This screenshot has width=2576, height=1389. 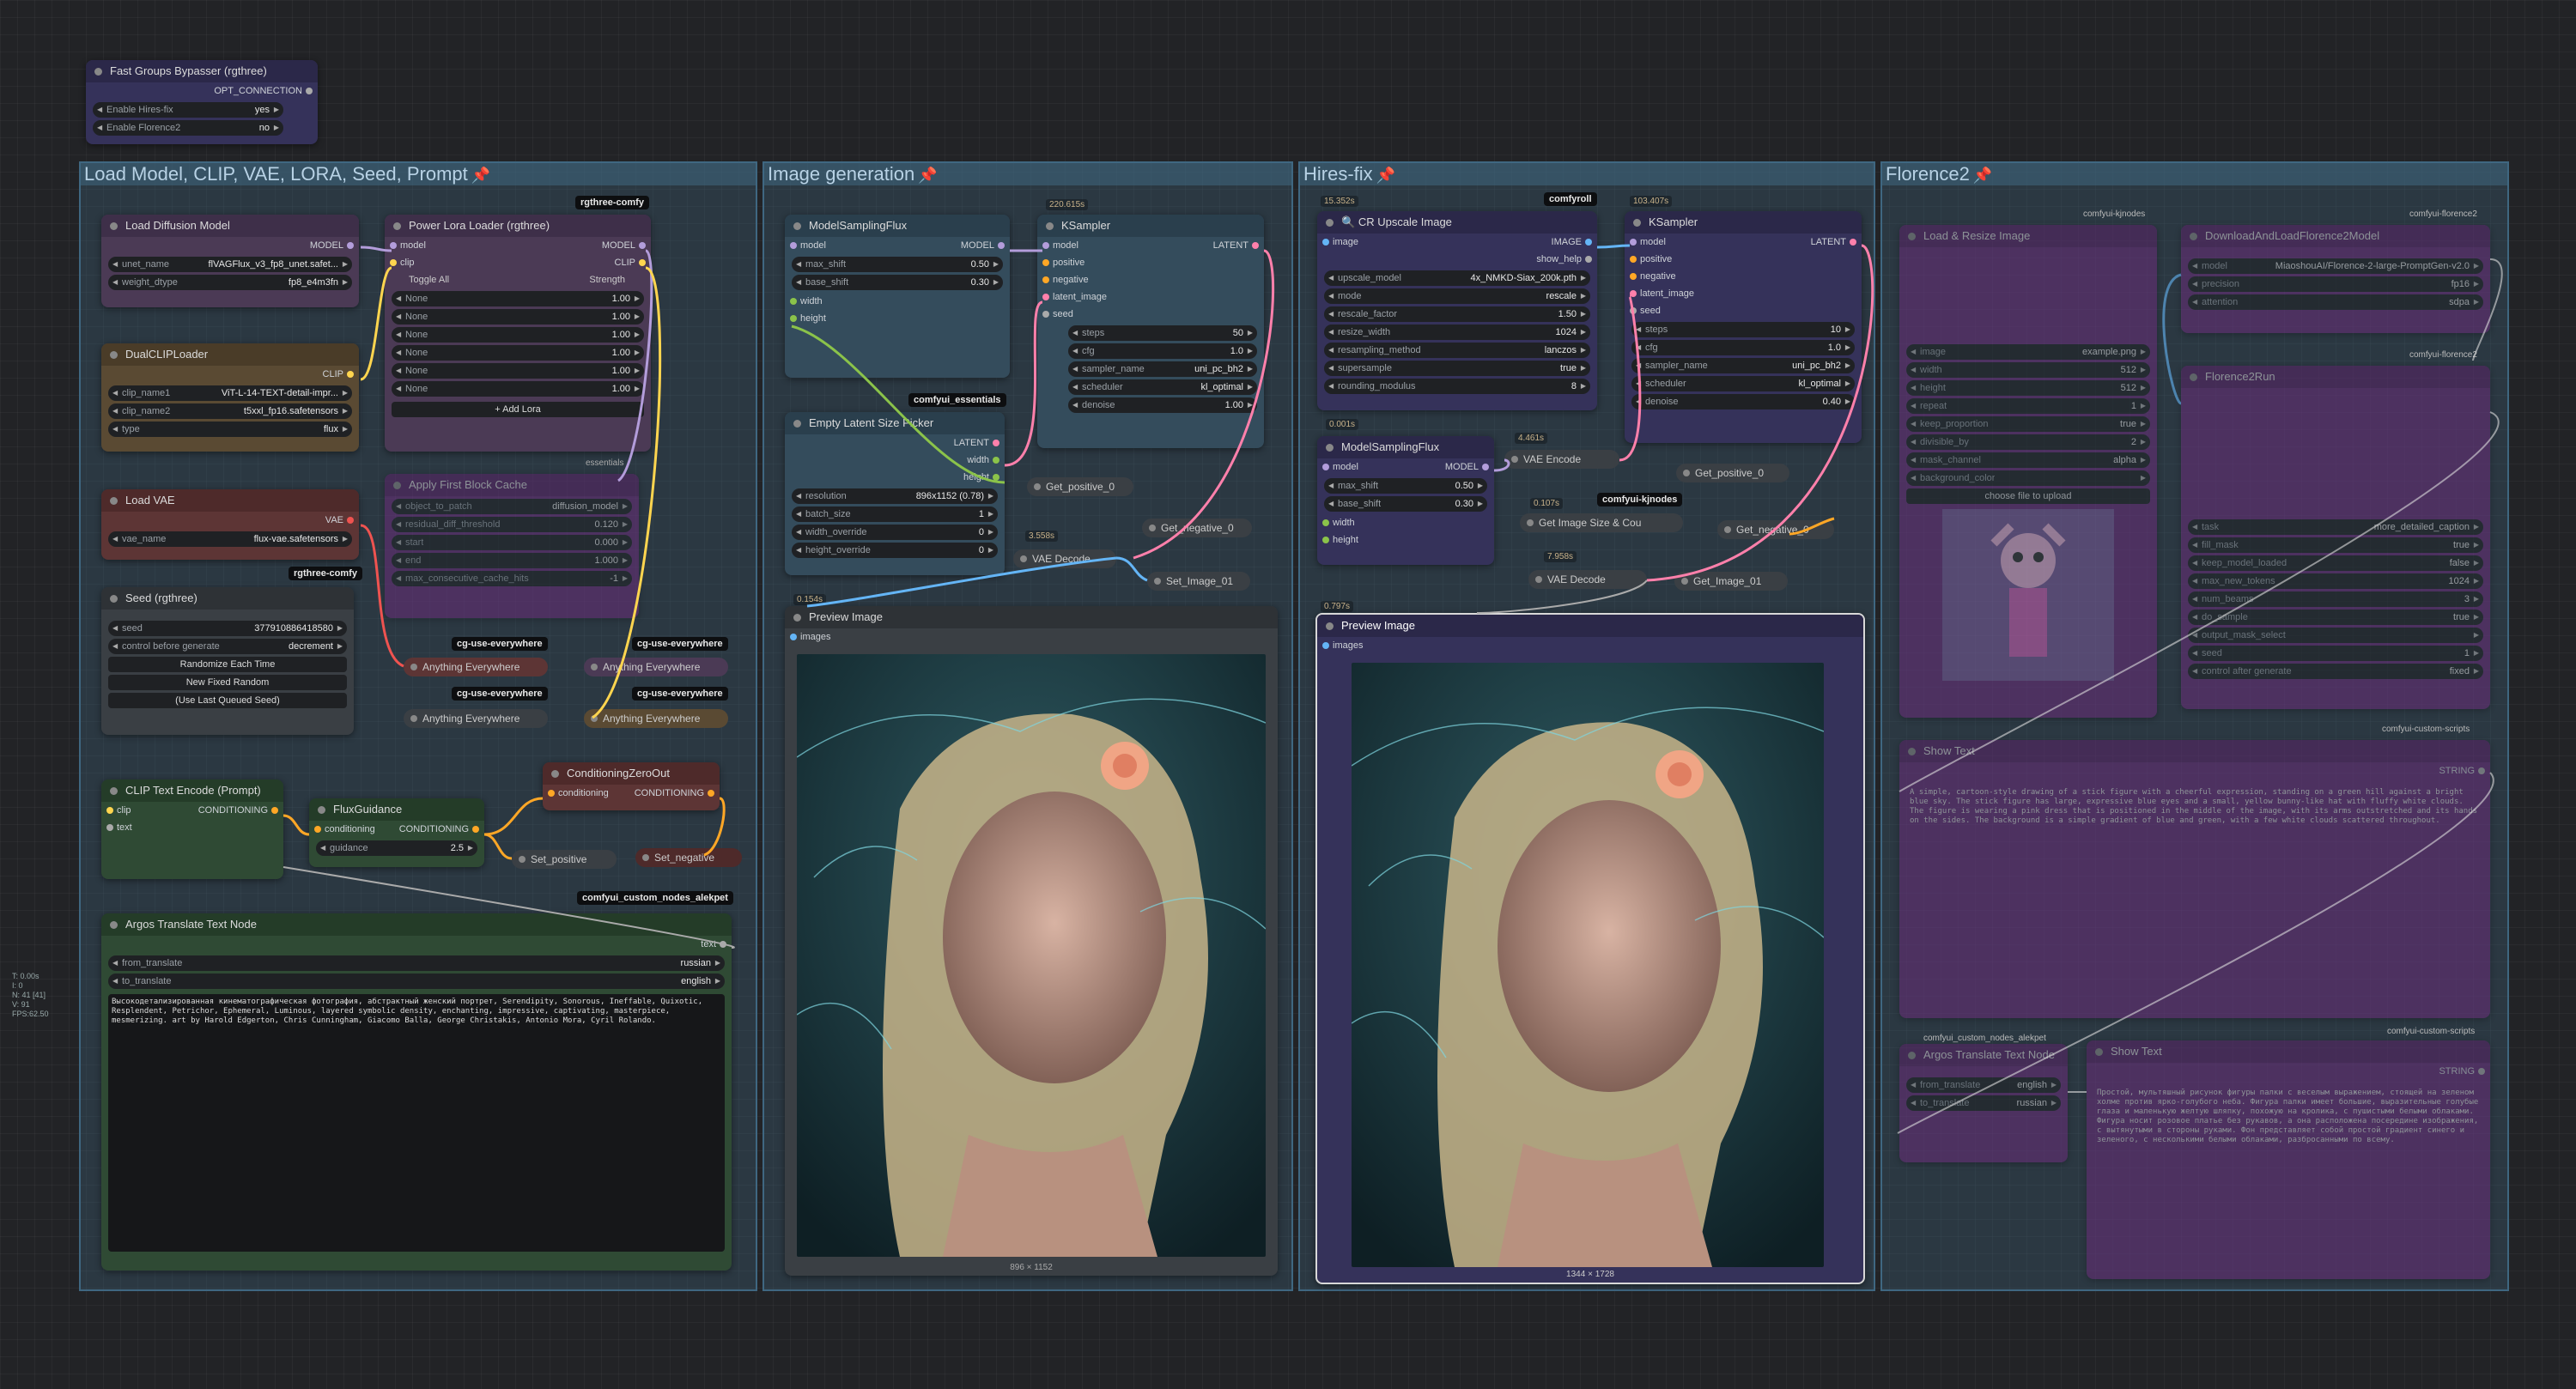 I want to click on widget-to-translate: to_translaterussian, so click(x=1983, y=1103).